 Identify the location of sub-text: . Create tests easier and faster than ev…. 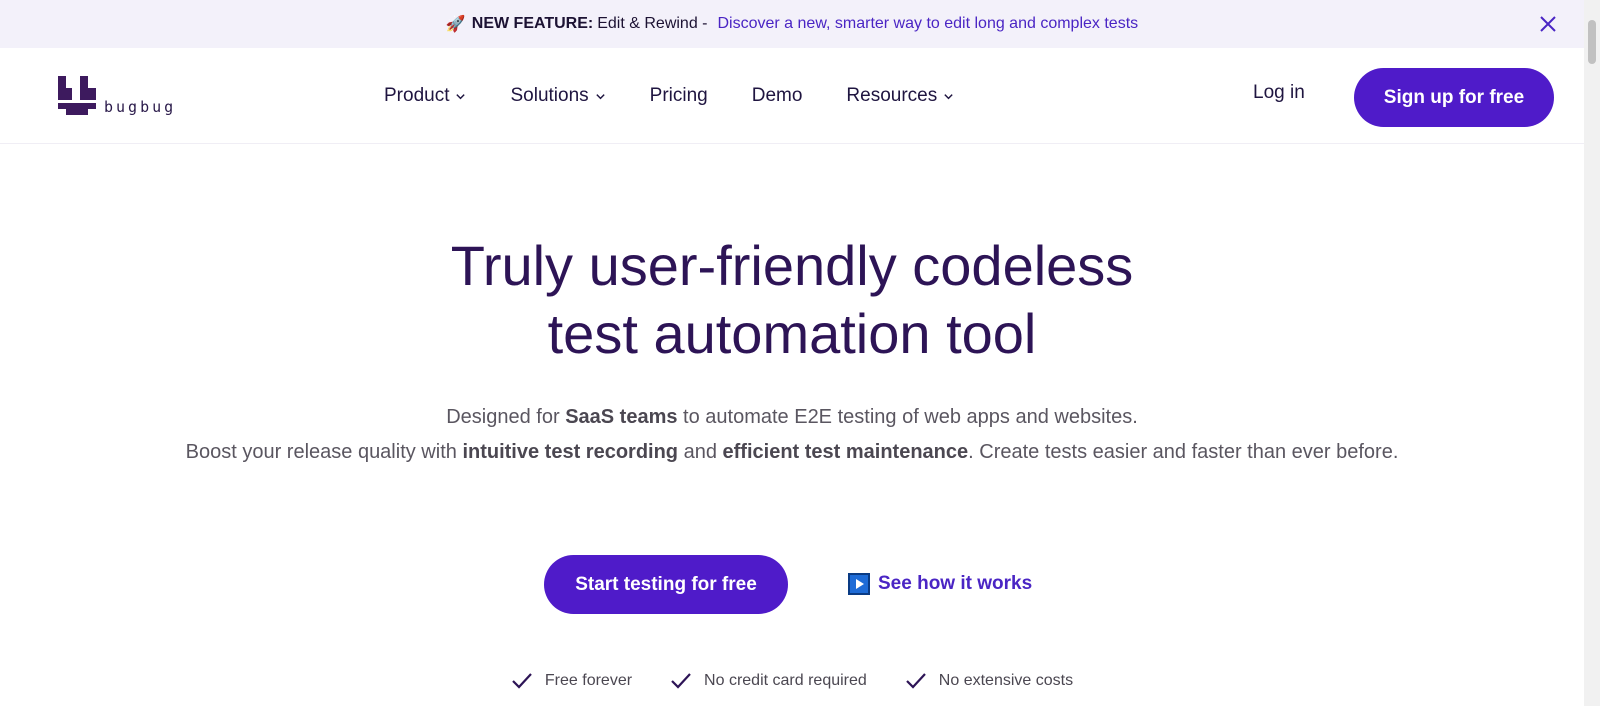
(1183, 452).